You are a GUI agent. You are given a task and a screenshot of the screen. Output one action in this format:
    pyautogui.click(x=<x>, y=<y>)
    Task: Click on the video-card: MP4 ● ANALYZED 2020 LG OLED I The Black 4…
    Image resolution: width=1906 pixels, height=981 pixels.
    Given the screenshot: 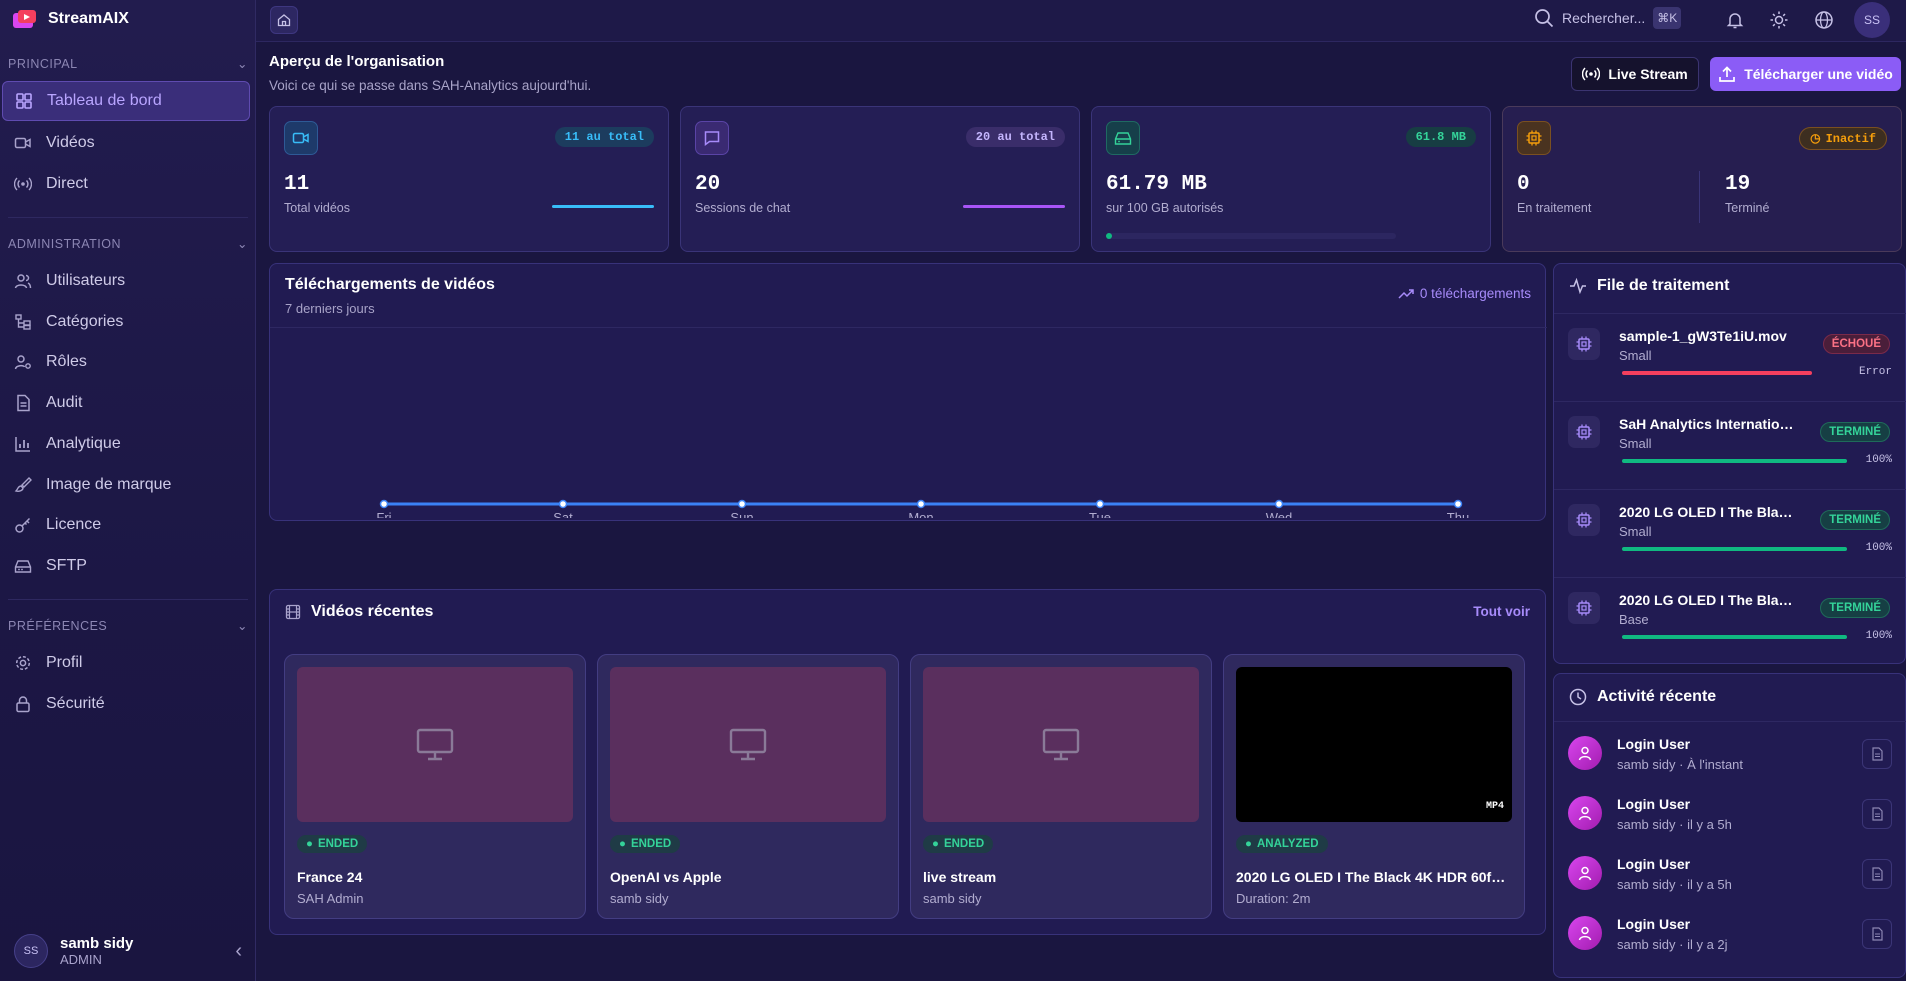 What is the action you would take?
    pyautogui.click(x=1374, y=786)
    